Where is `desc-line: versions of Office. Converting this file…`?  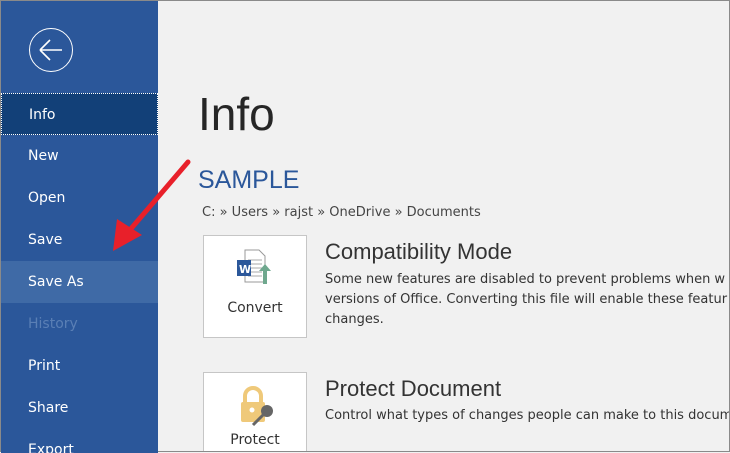
desc-line: versions of Office. Converting this file… is located at coordinates (526, 299).